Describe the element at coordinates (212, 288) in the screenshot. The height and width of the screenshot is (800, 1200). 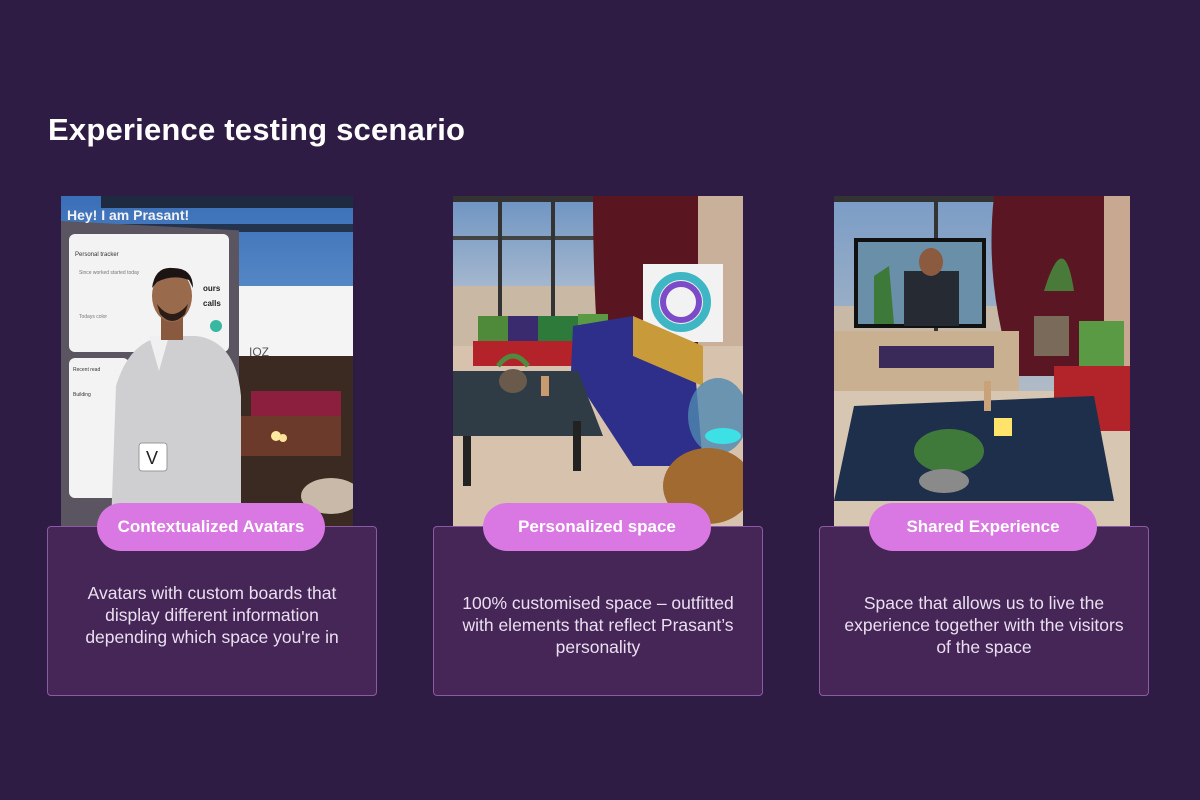
I see `board-fragment-1: ours` at that location.